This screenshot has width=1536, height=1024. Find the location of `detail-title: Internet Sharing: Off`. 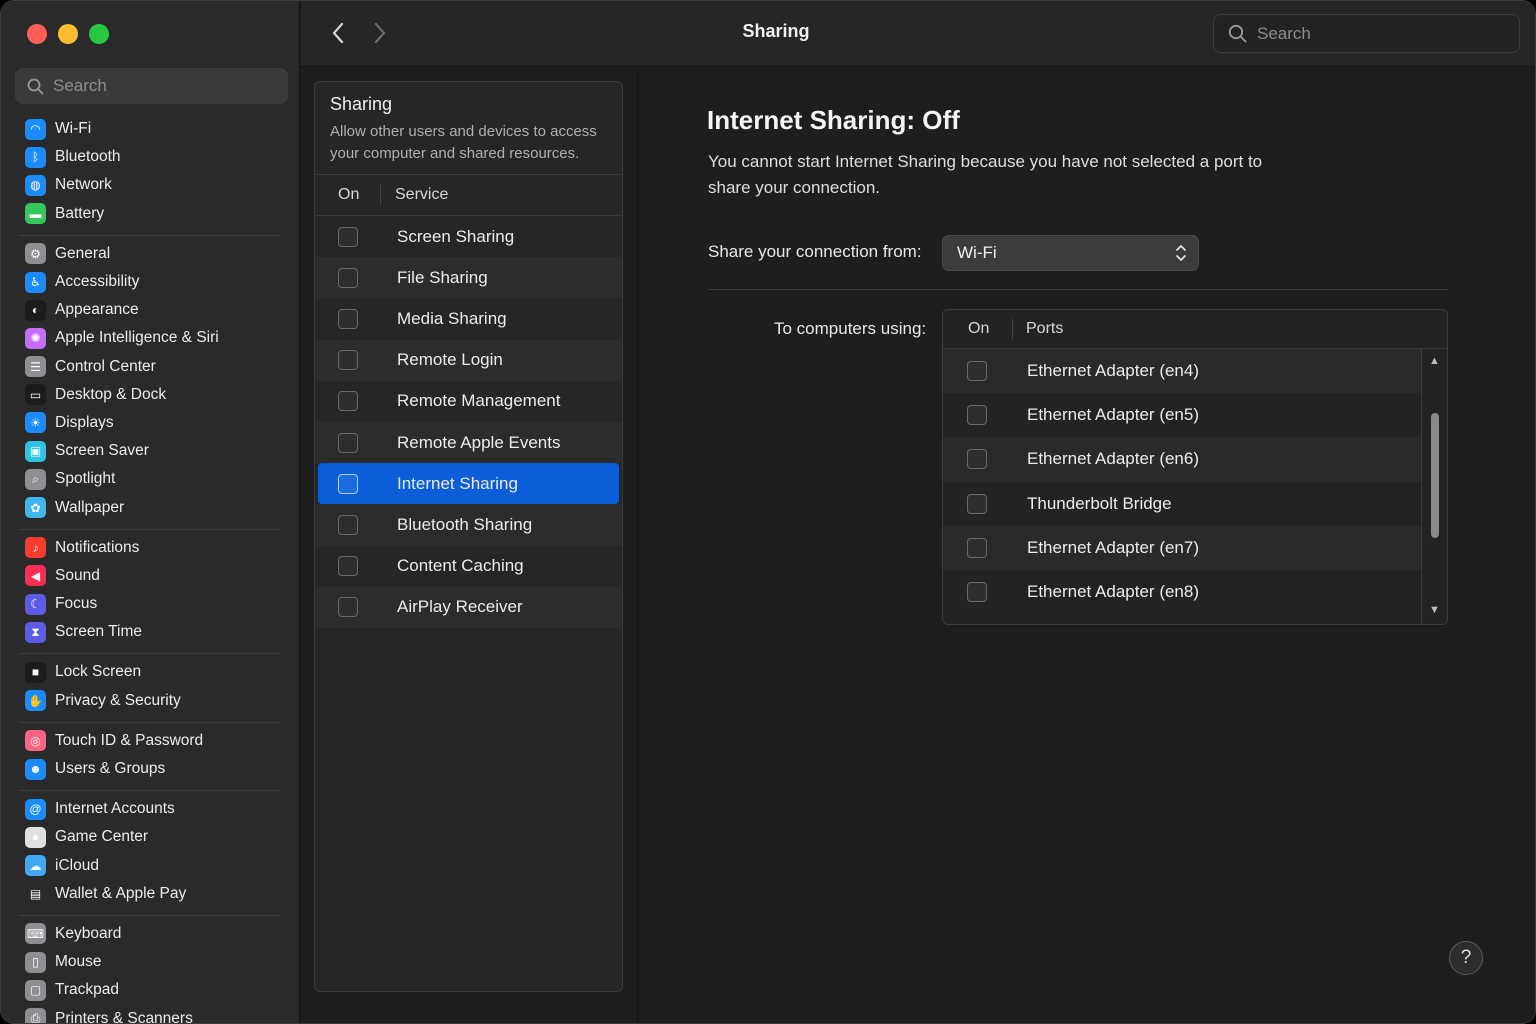

detail-title: Internet Sharing: Off is located at coordinates (833, 120).